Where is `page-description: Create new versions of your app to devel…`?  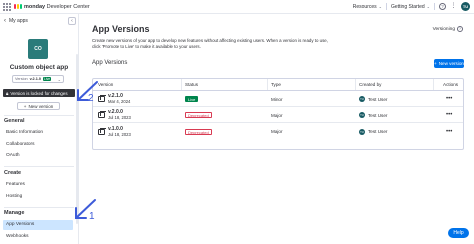
page-description: Create new versions of your app to devel… is located at coordinates (210, 43).